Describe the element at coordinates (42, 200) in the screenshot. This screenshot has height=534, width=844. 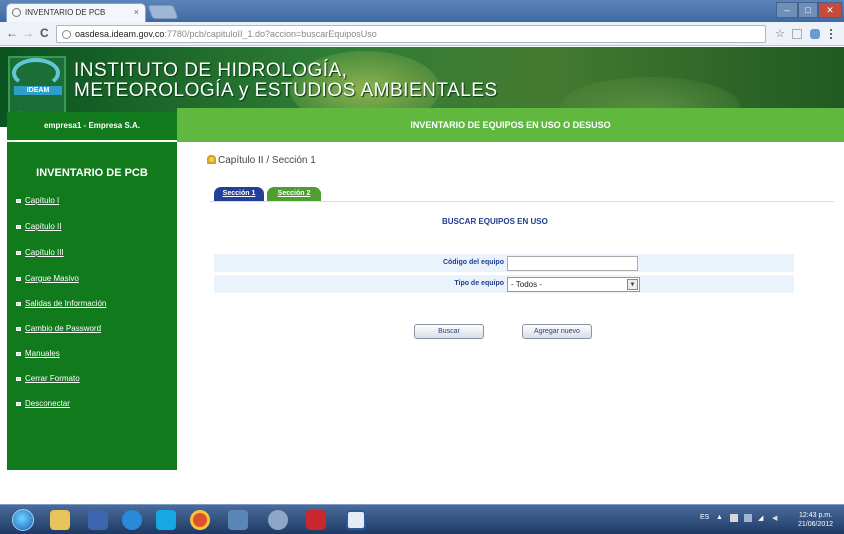
I see `sidebar-item-label: Capítulo I` at that location.